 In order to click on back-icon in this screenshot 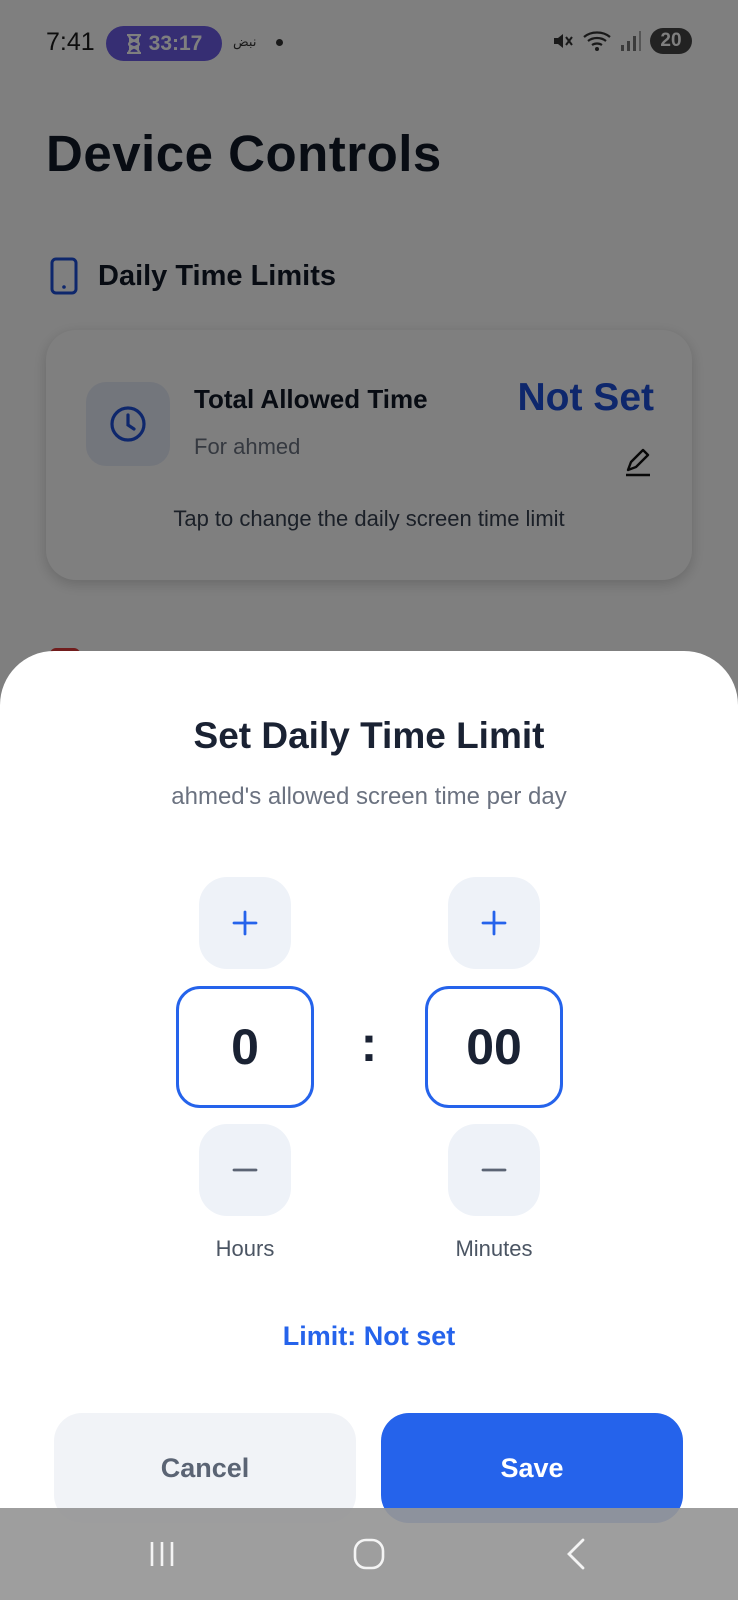, I will do `click(576, 1554)`.